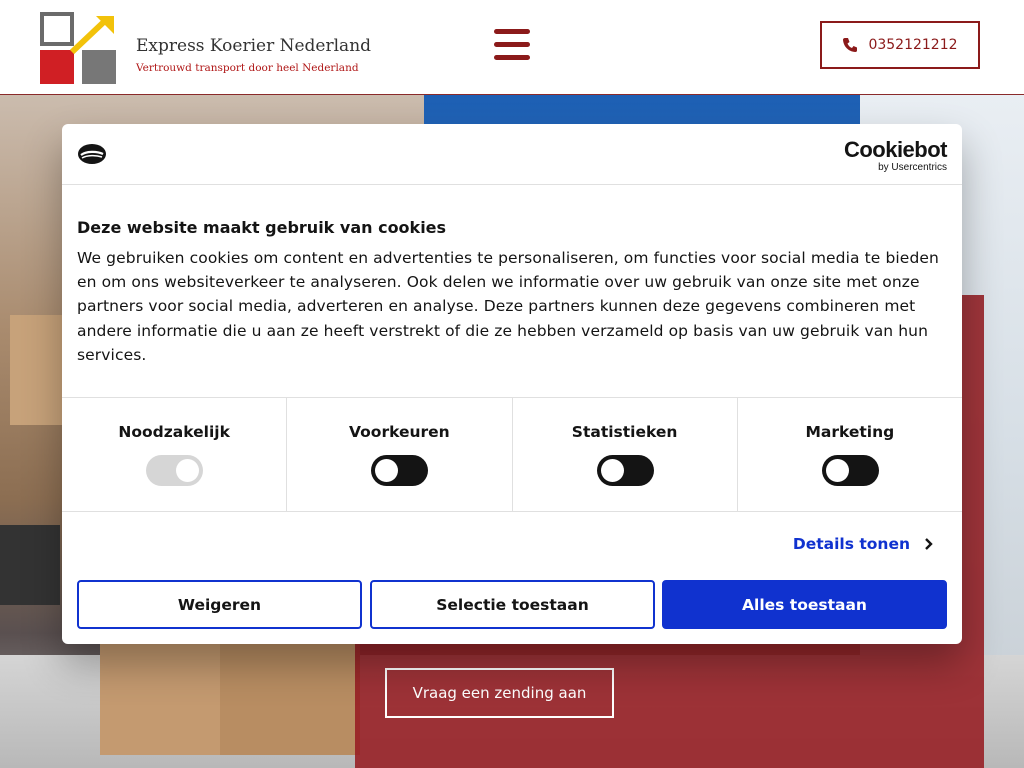 The height and width of the screenshot is (768, 1024). I want to click on allow-selection-button: Selectie toestaan, so click(512, 604).